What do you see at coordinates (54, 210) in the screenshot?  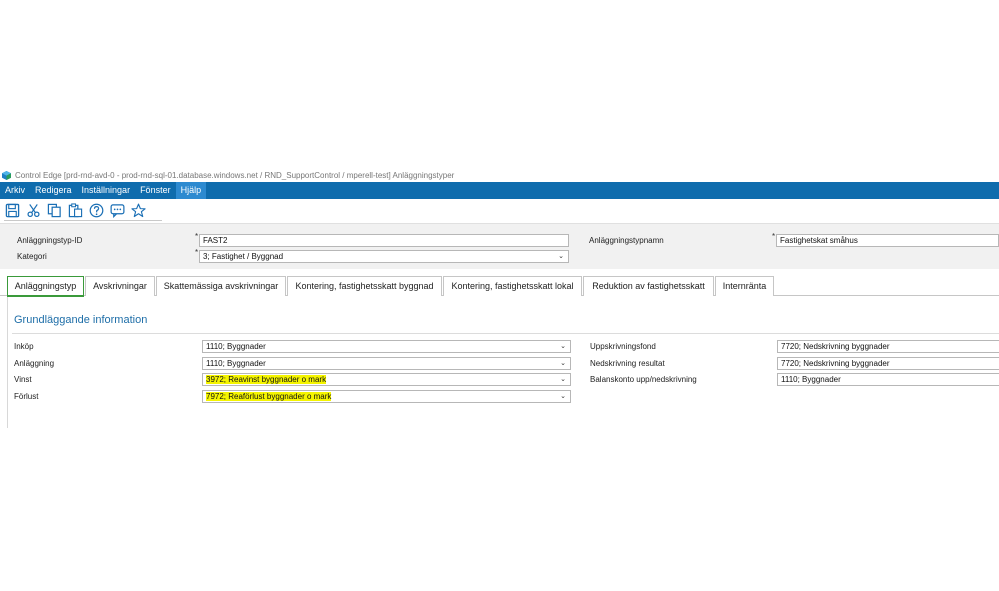 I see `copy-icon` at bounding box center [54, 210].